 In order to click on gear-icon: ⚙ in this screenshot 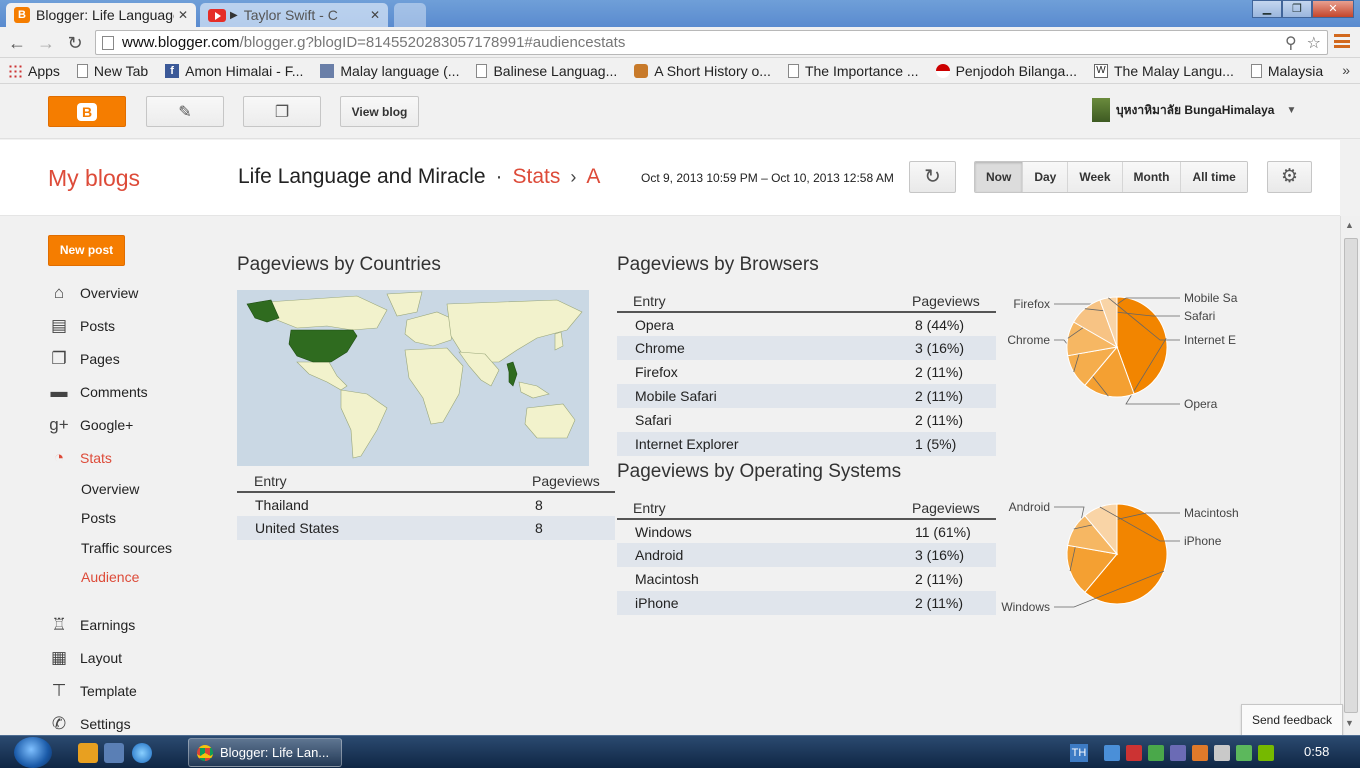, I will do `click(1289, 176)`.